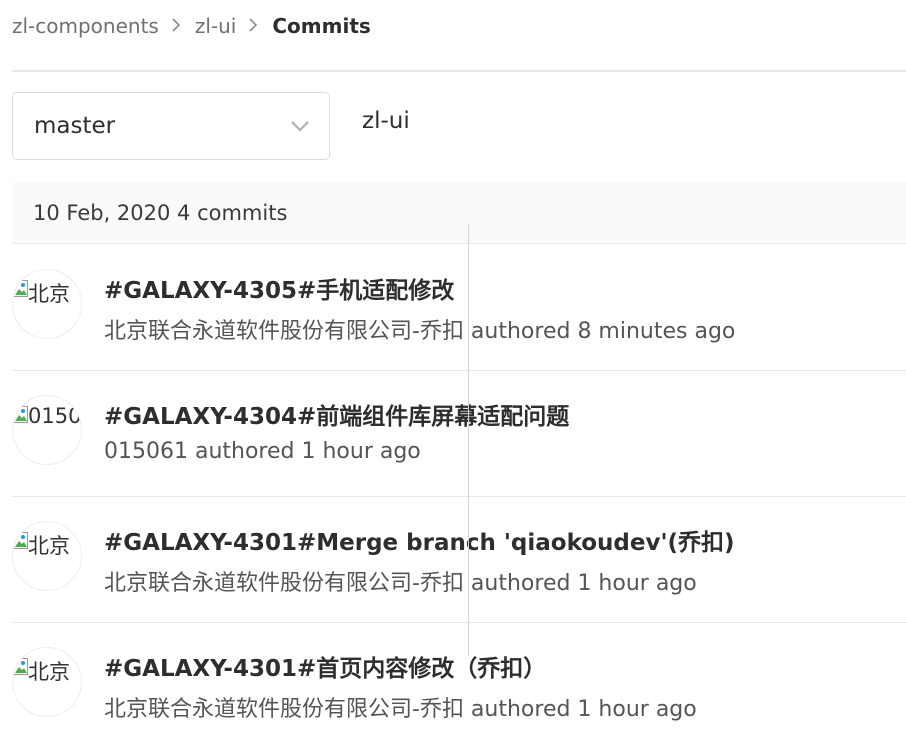 Image resolution: width=906 pixels, height=740 pixels. Describe the element at coordinates (300, 126) in the screenshot. I see `chevron-down-icon` at that location.